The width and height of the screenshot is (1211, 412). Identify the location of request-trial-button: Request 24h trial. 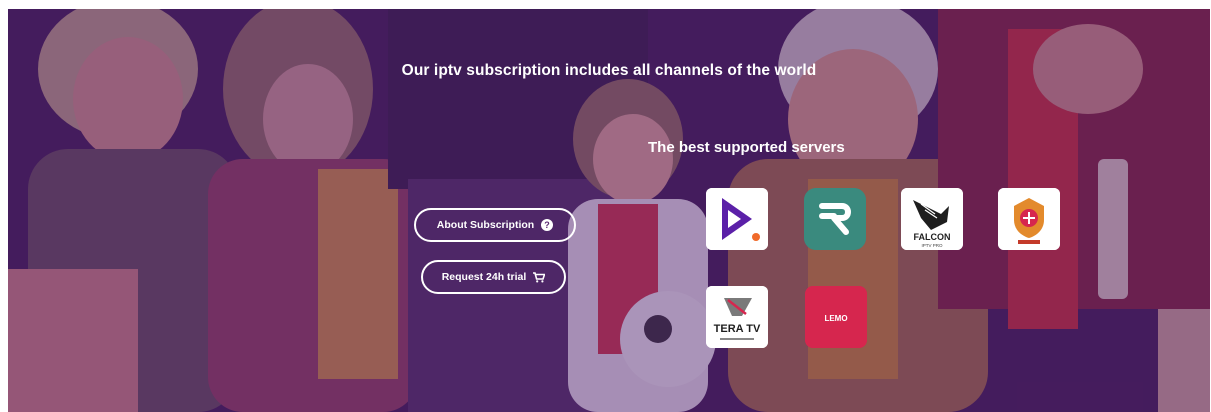
(493, 277).